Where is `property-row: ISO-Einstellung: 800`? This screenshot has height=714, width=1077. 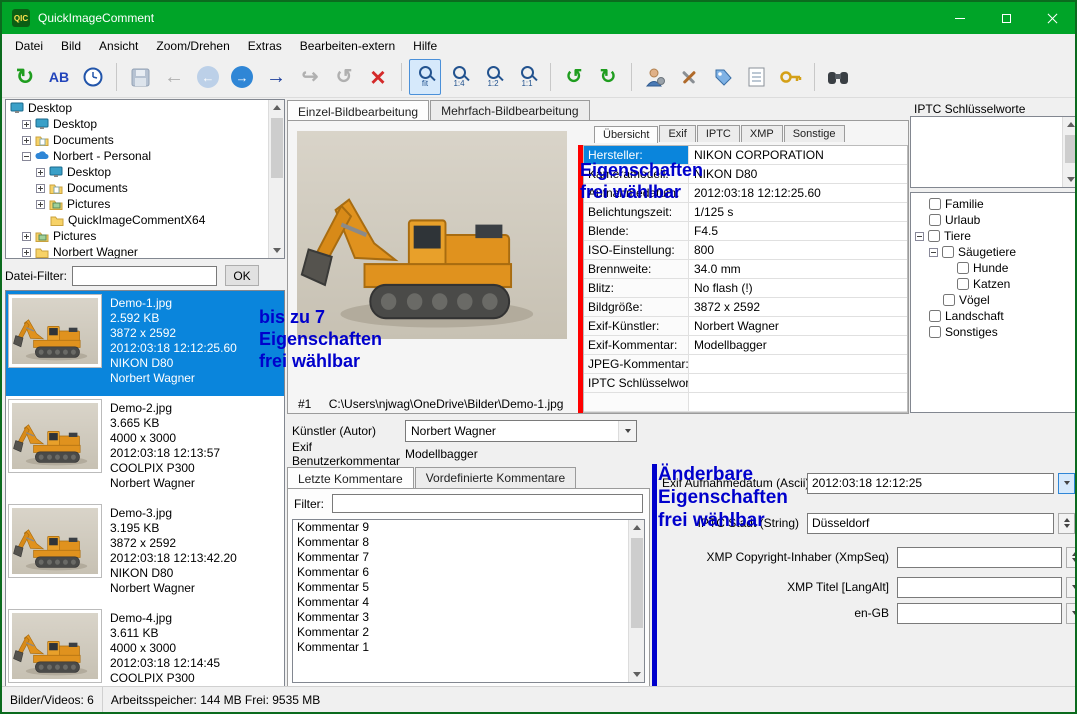 property-row: ISO-Einstellung: 800 is located at coordinates (745, 250).